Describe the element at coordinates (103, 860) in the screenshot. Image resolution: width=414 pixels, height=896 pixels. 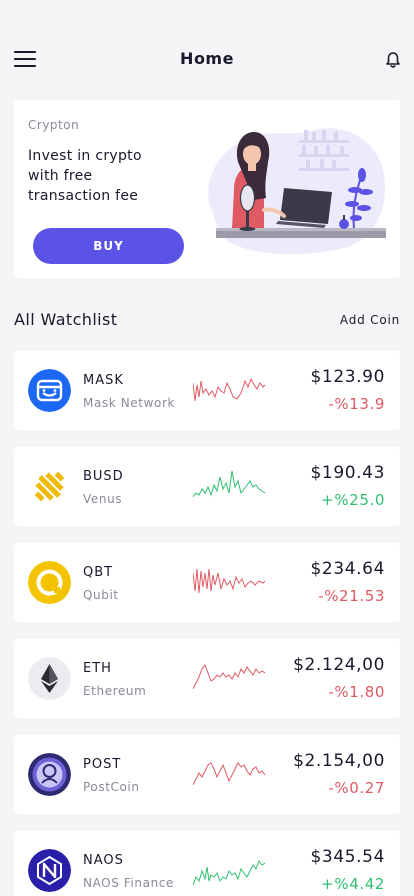
I see `coin-symbol: NAOS` at that location.